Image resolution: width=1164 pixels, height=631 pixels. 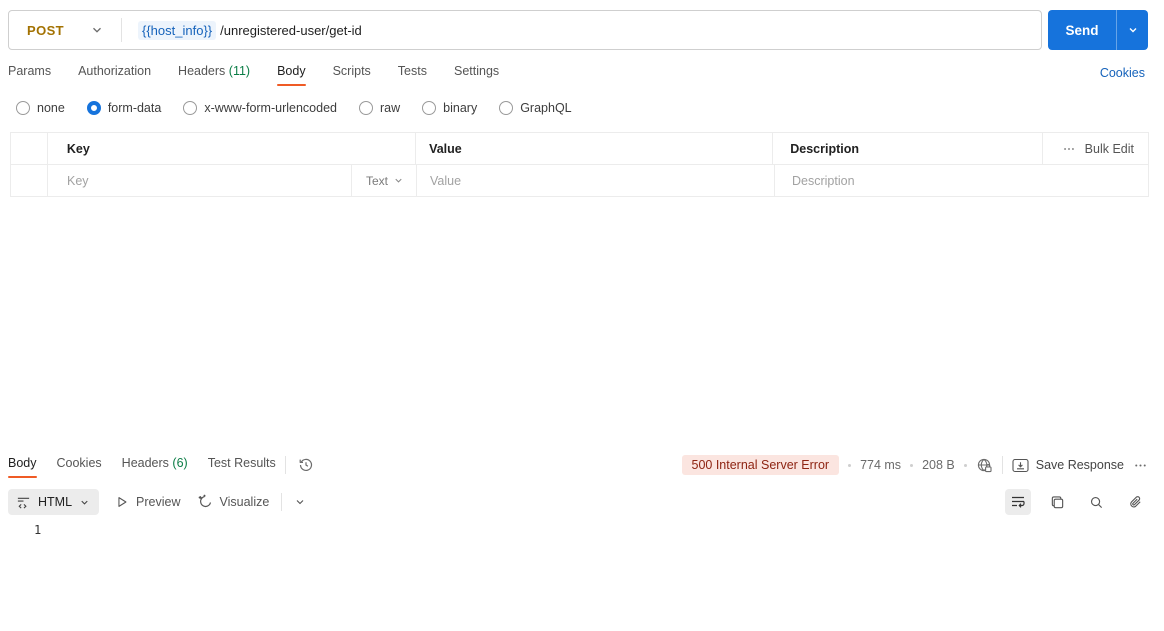 I want to click on wrap-text-icon, so click(x=1018, y=502).